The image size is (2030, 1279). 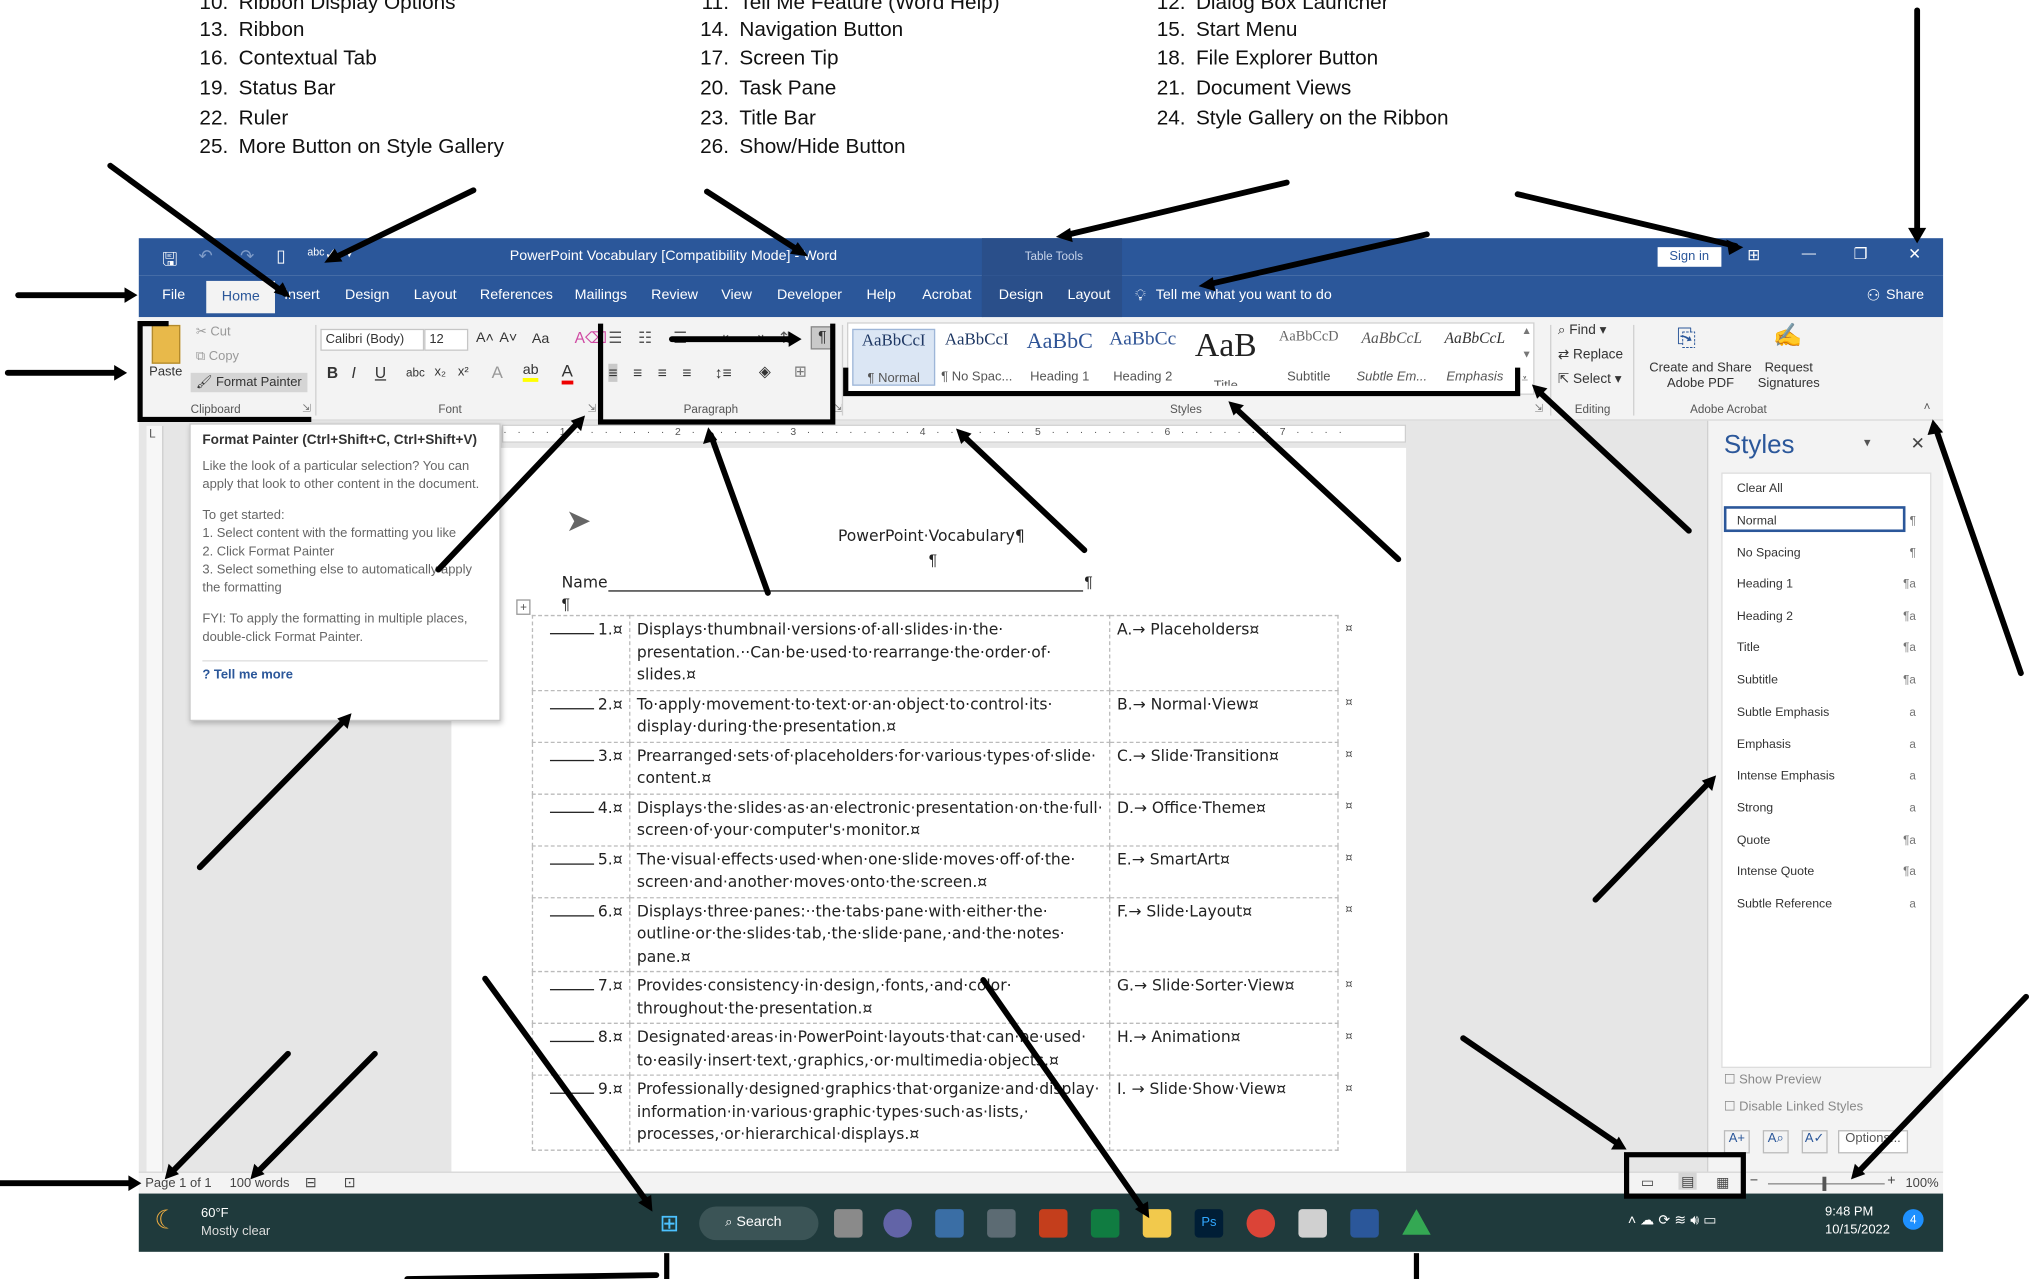 What do you see at coordinates (757, 338) in the screenshot?
I see `increase-indent-icon: ⇥` at bounding box center [757, 338].